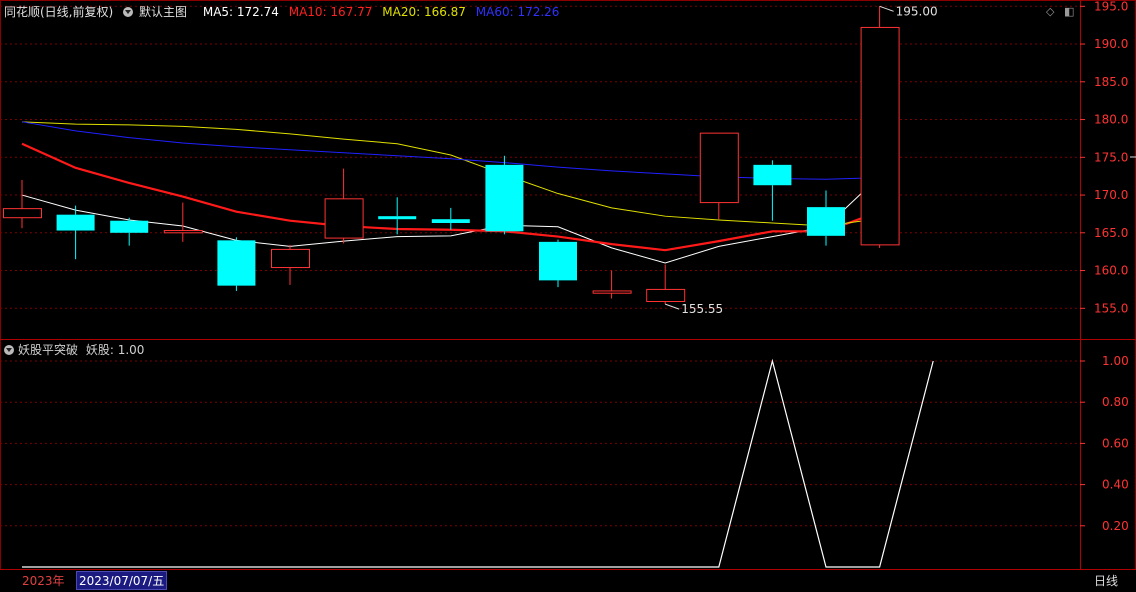 The image size is (1136, 592). I want to click on price-tick-label: 195.0, so click(1111, 6).